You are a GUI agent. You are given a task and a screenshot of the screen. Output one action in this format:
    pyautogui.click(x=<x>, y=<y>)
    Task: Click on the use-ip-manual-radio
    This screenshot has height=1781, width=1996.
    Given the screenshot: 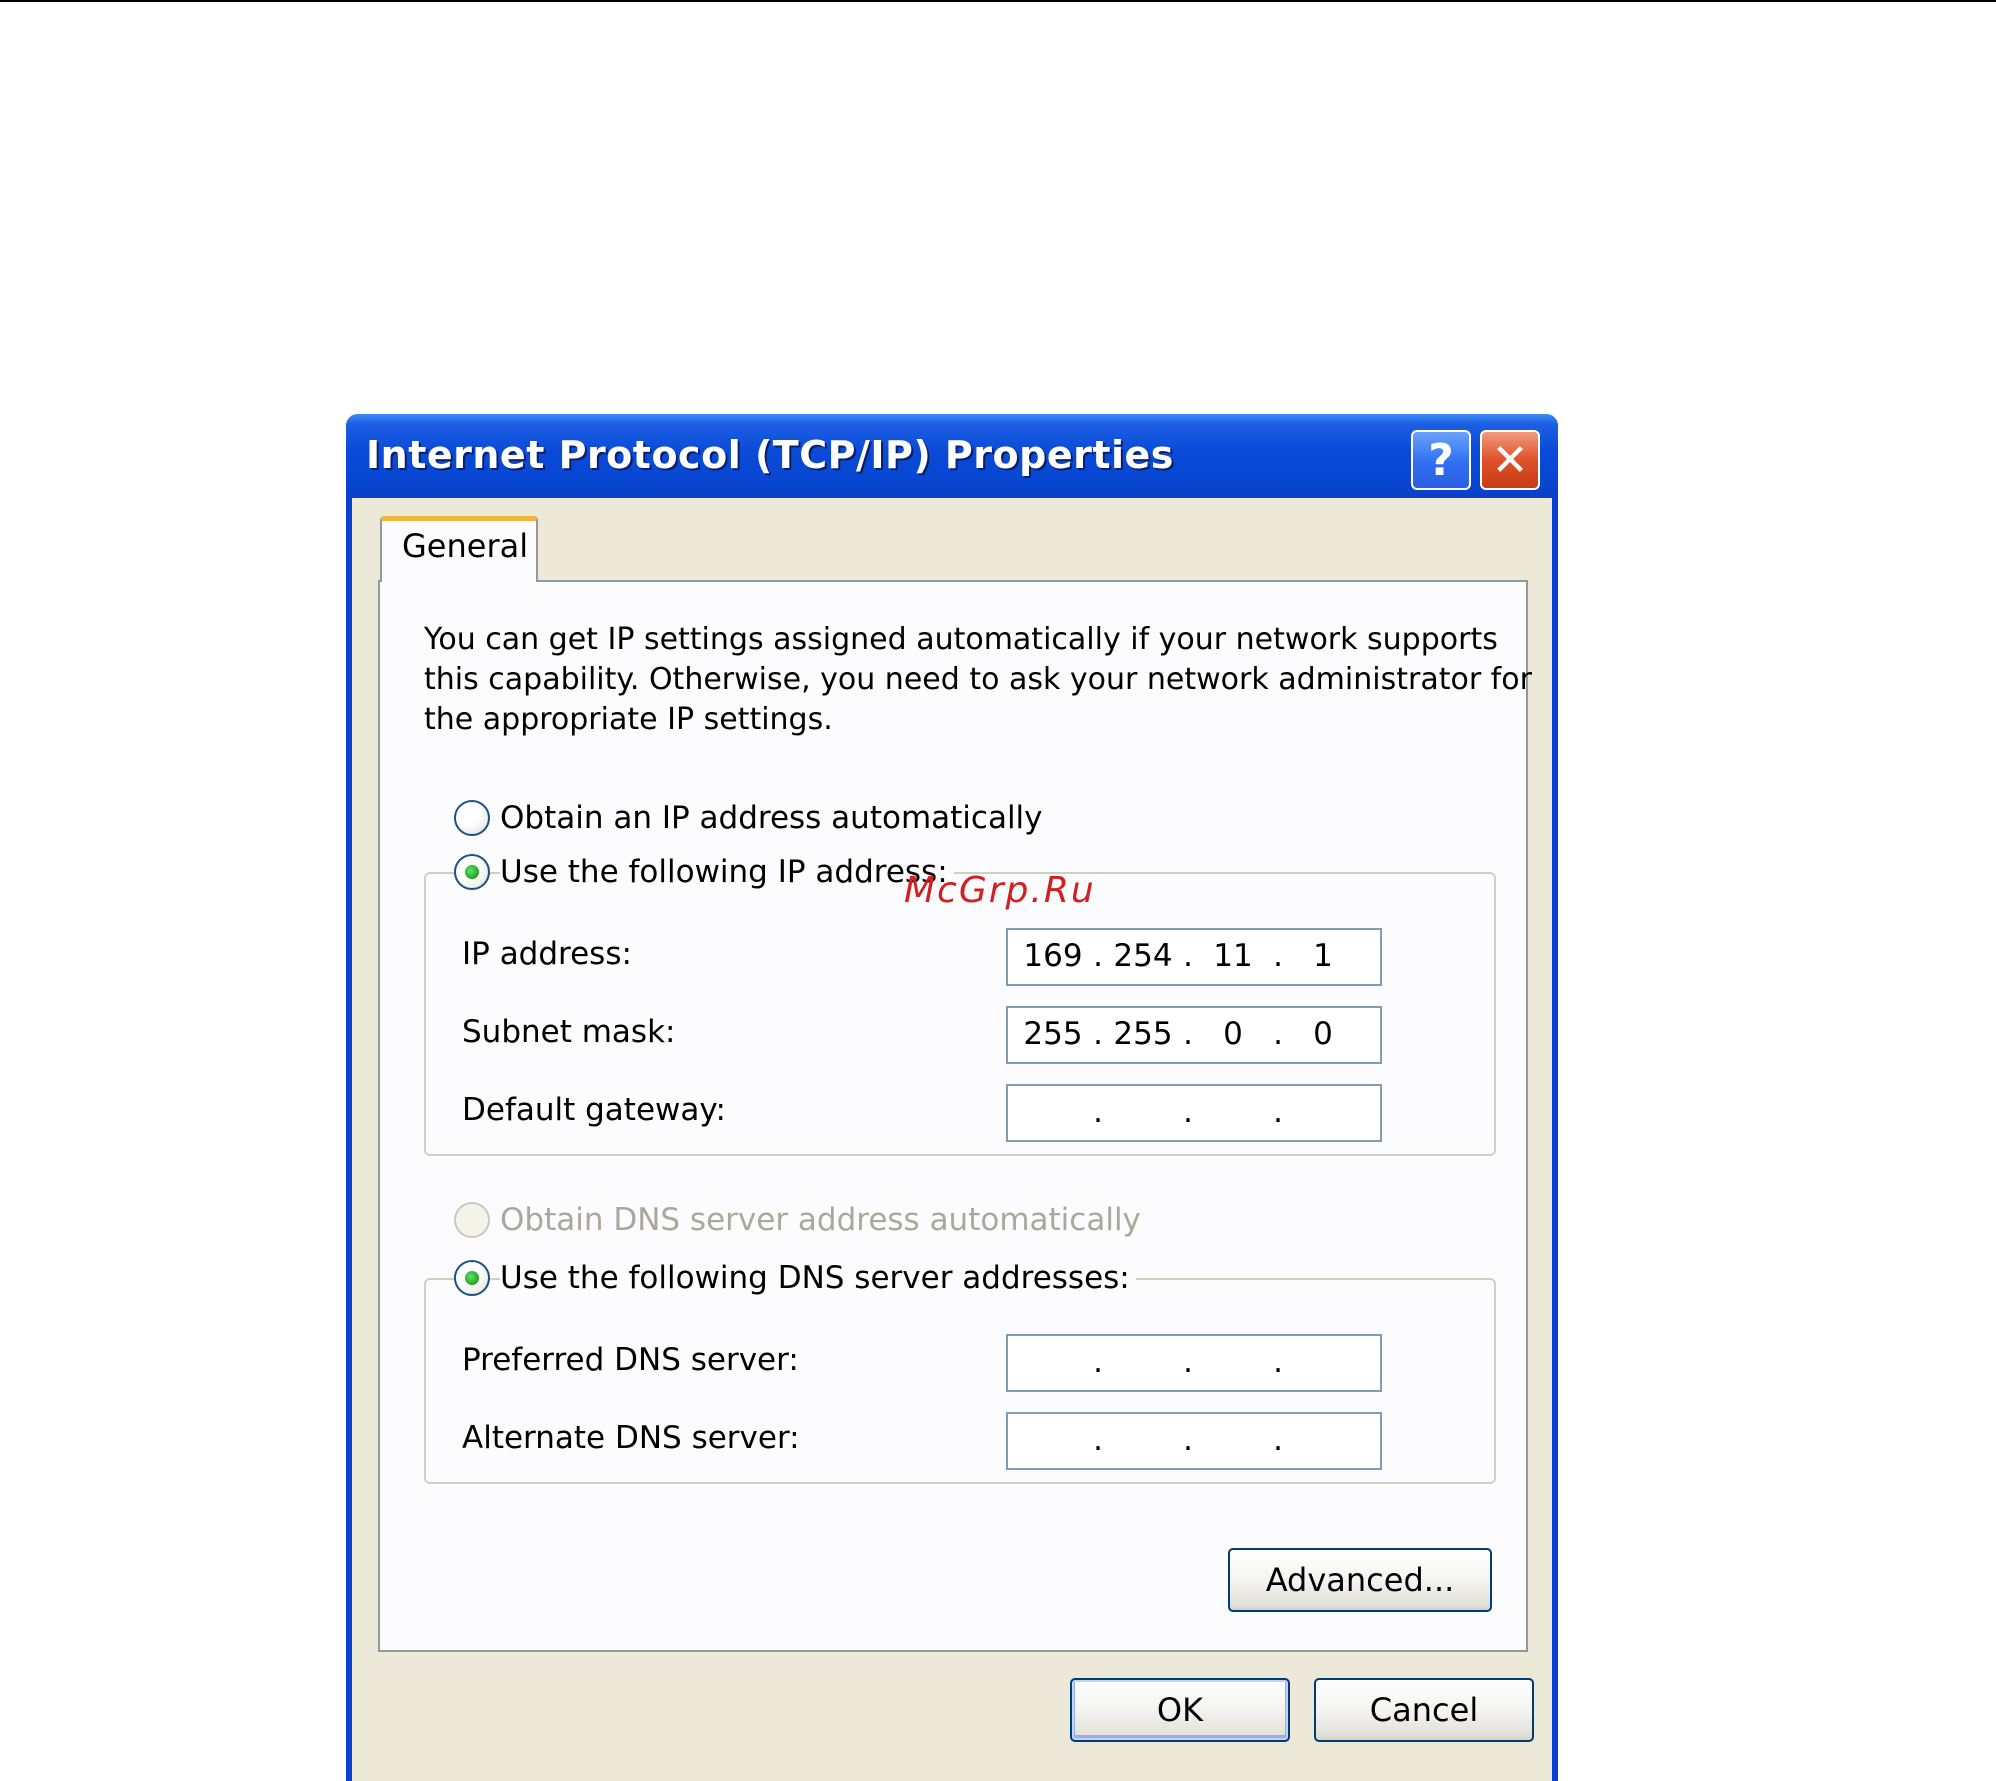 What is the action you would take?
    pyautogui.click(x=472, y=872)
    